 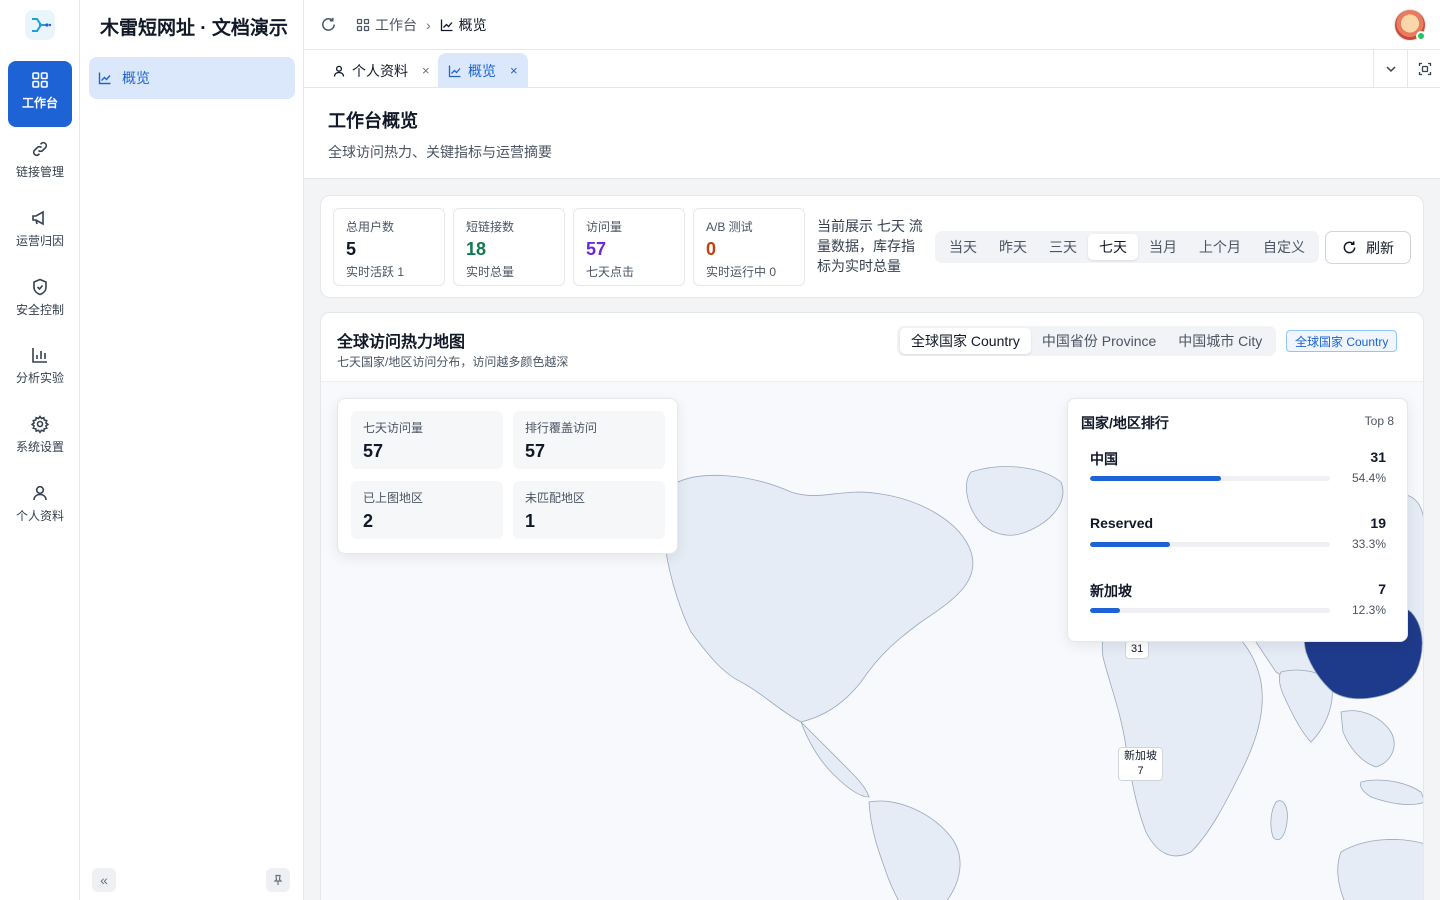 I want to click on tab-bar: 个人资料 × 概览 ×, so click(x=872, y=69).